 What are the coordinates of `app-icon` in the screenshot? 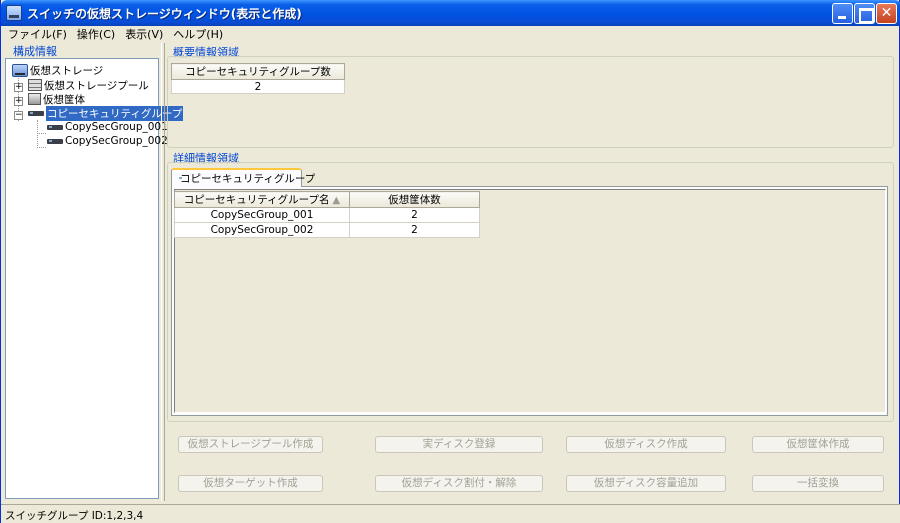 It's located at (14, 13).